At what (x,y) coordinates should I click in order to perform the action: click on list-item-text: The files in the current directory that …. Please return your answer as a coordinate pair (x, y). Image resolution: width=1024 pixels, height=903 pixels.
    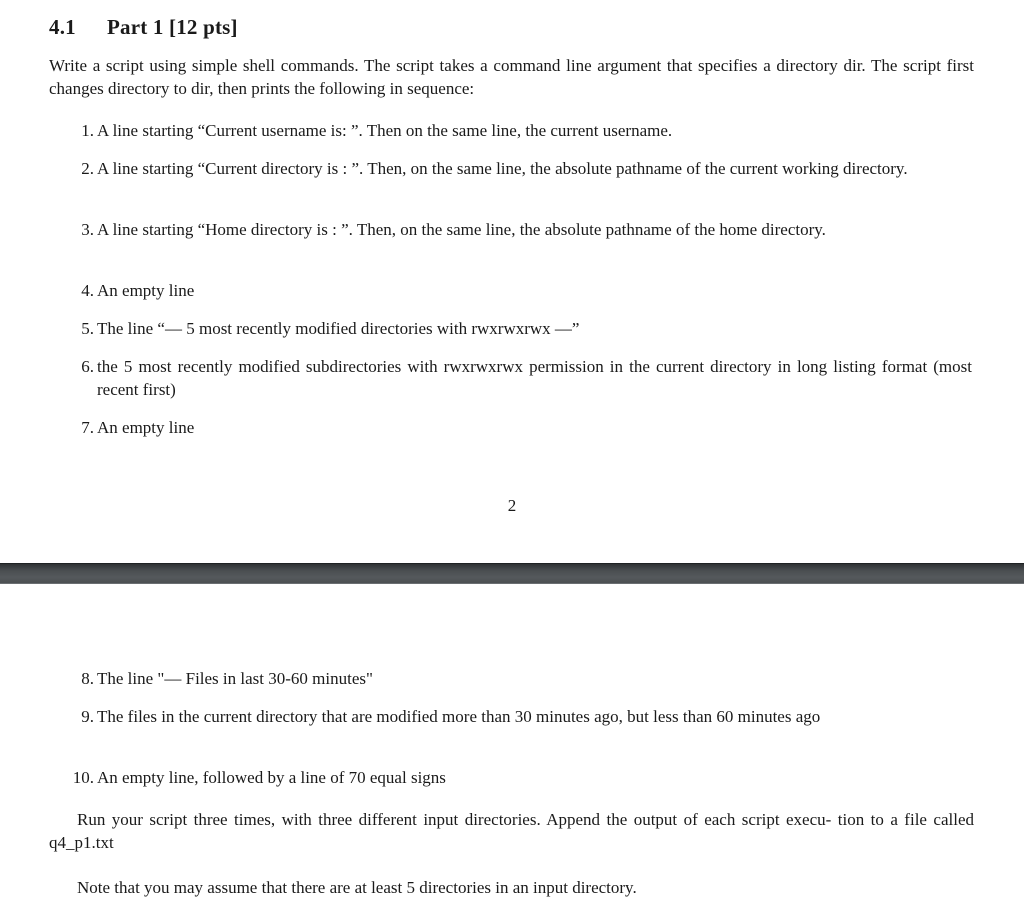
    Looking at the image, I should click on (459, 716).